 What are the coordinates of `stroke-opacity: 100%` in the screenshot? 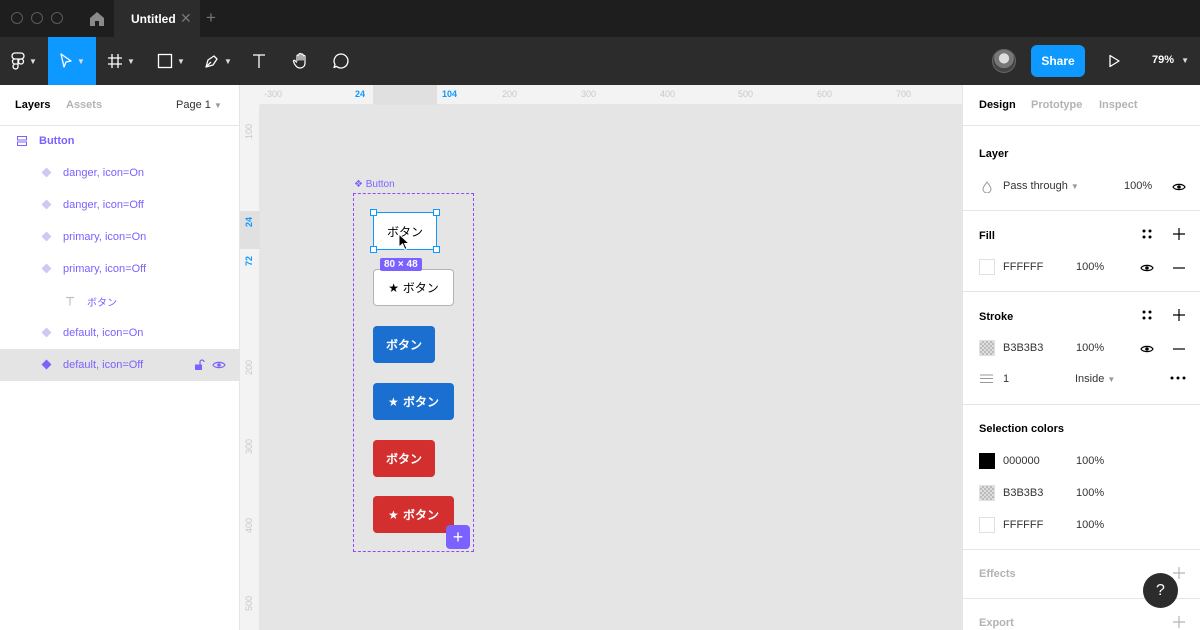 It's located at (1090, 348).